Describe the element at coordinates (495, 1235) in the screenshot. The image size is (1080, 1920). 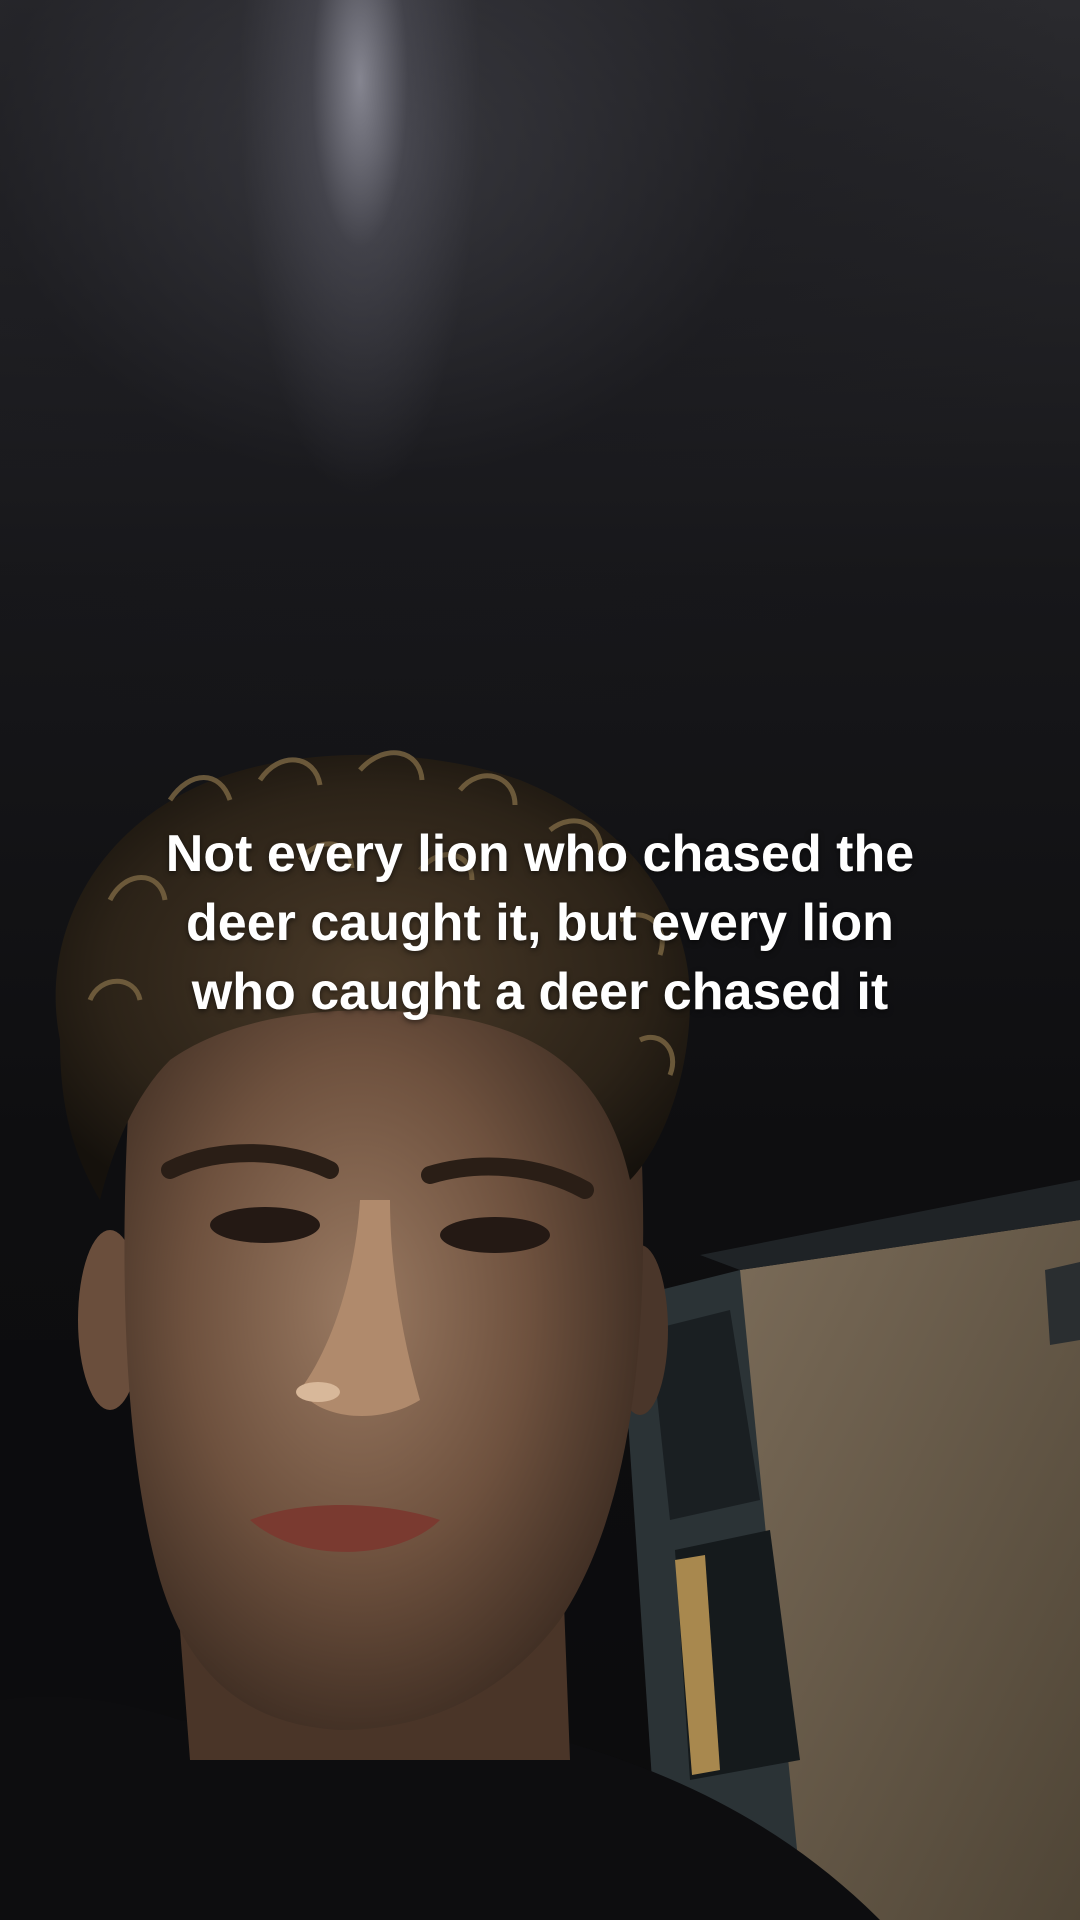
I see `right-eye` at that location.